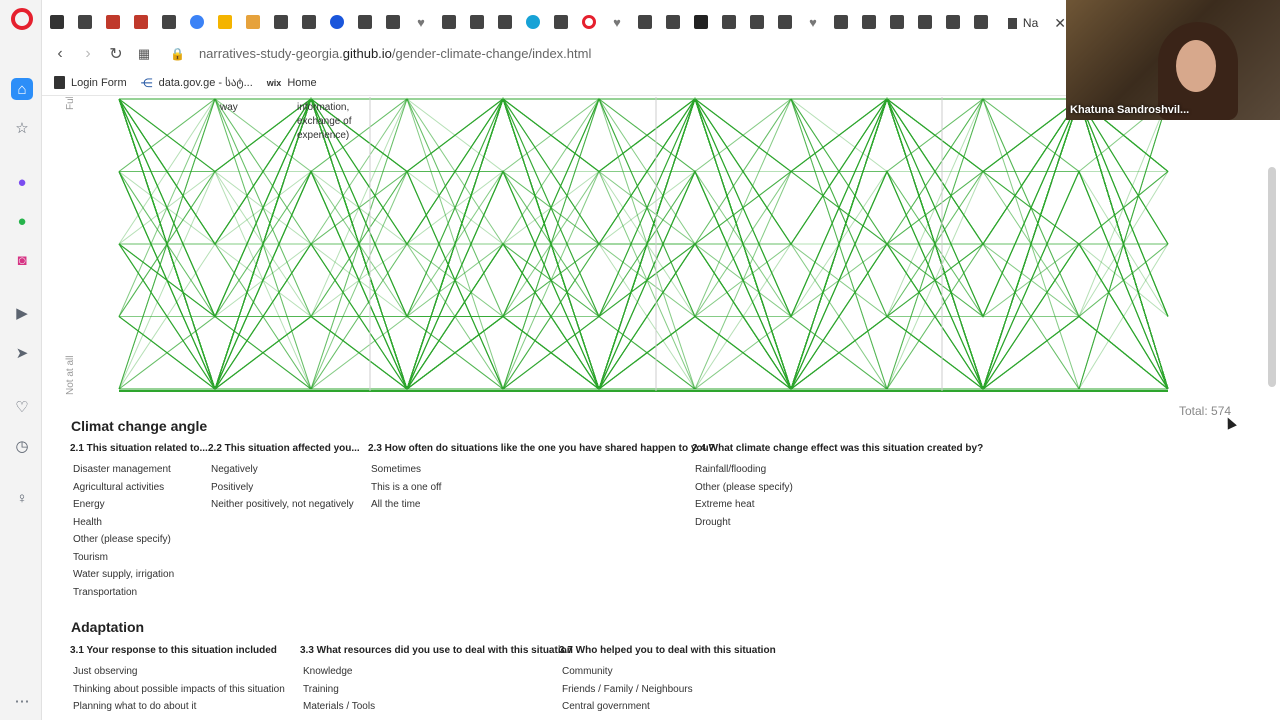  I want to click on back-icon: ‹, so click(60, 54).